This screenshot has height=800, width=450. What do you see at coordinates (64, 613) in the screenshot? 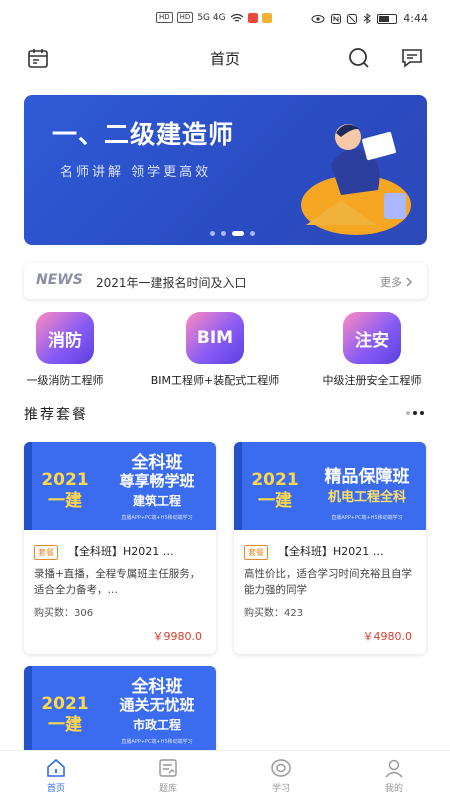
I see `package-buy-count: 购买数：306` at bounding box center [64, 613].